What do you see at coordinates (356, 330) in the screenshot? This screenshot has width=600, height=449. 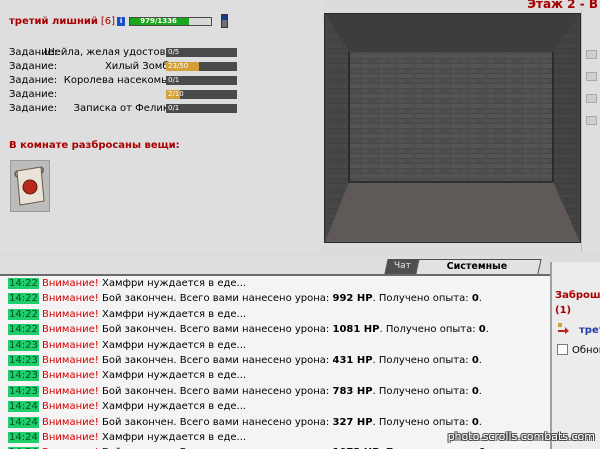 I see `message-damage: 1081 HP` at bounding box center [356, 330].